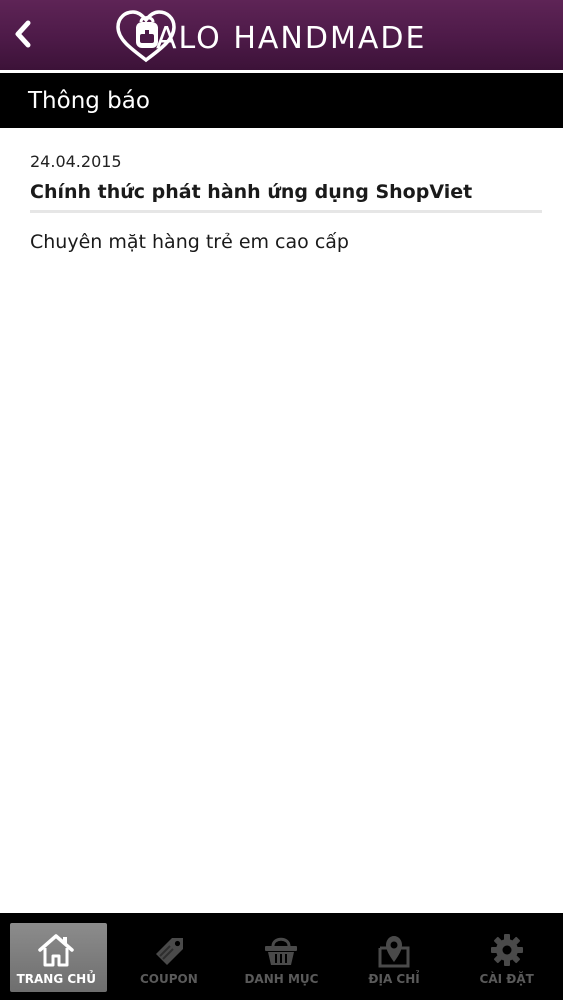  I want to click on gear-icon, so click(506, 950).